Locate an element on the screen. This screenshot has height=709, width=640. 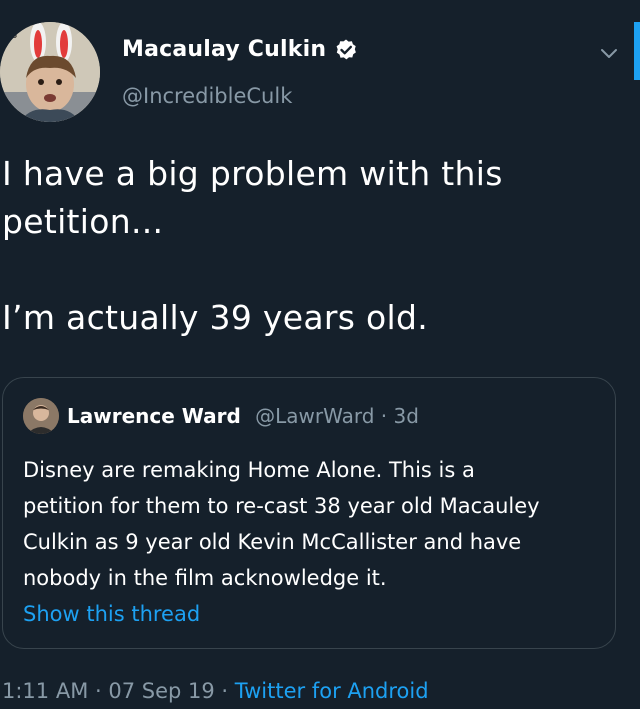
profile-photo-icon is located at coordinates (41, 416).